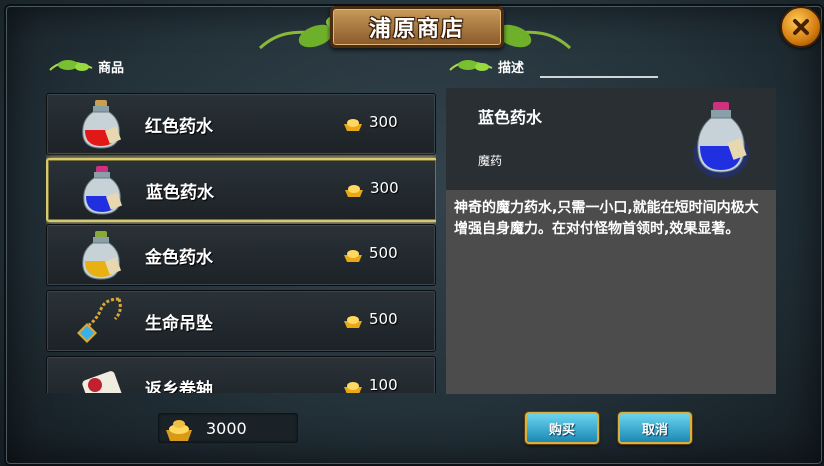 This screenshot has height=466, width=824. I want to click on header-divider, so click(599, 77).